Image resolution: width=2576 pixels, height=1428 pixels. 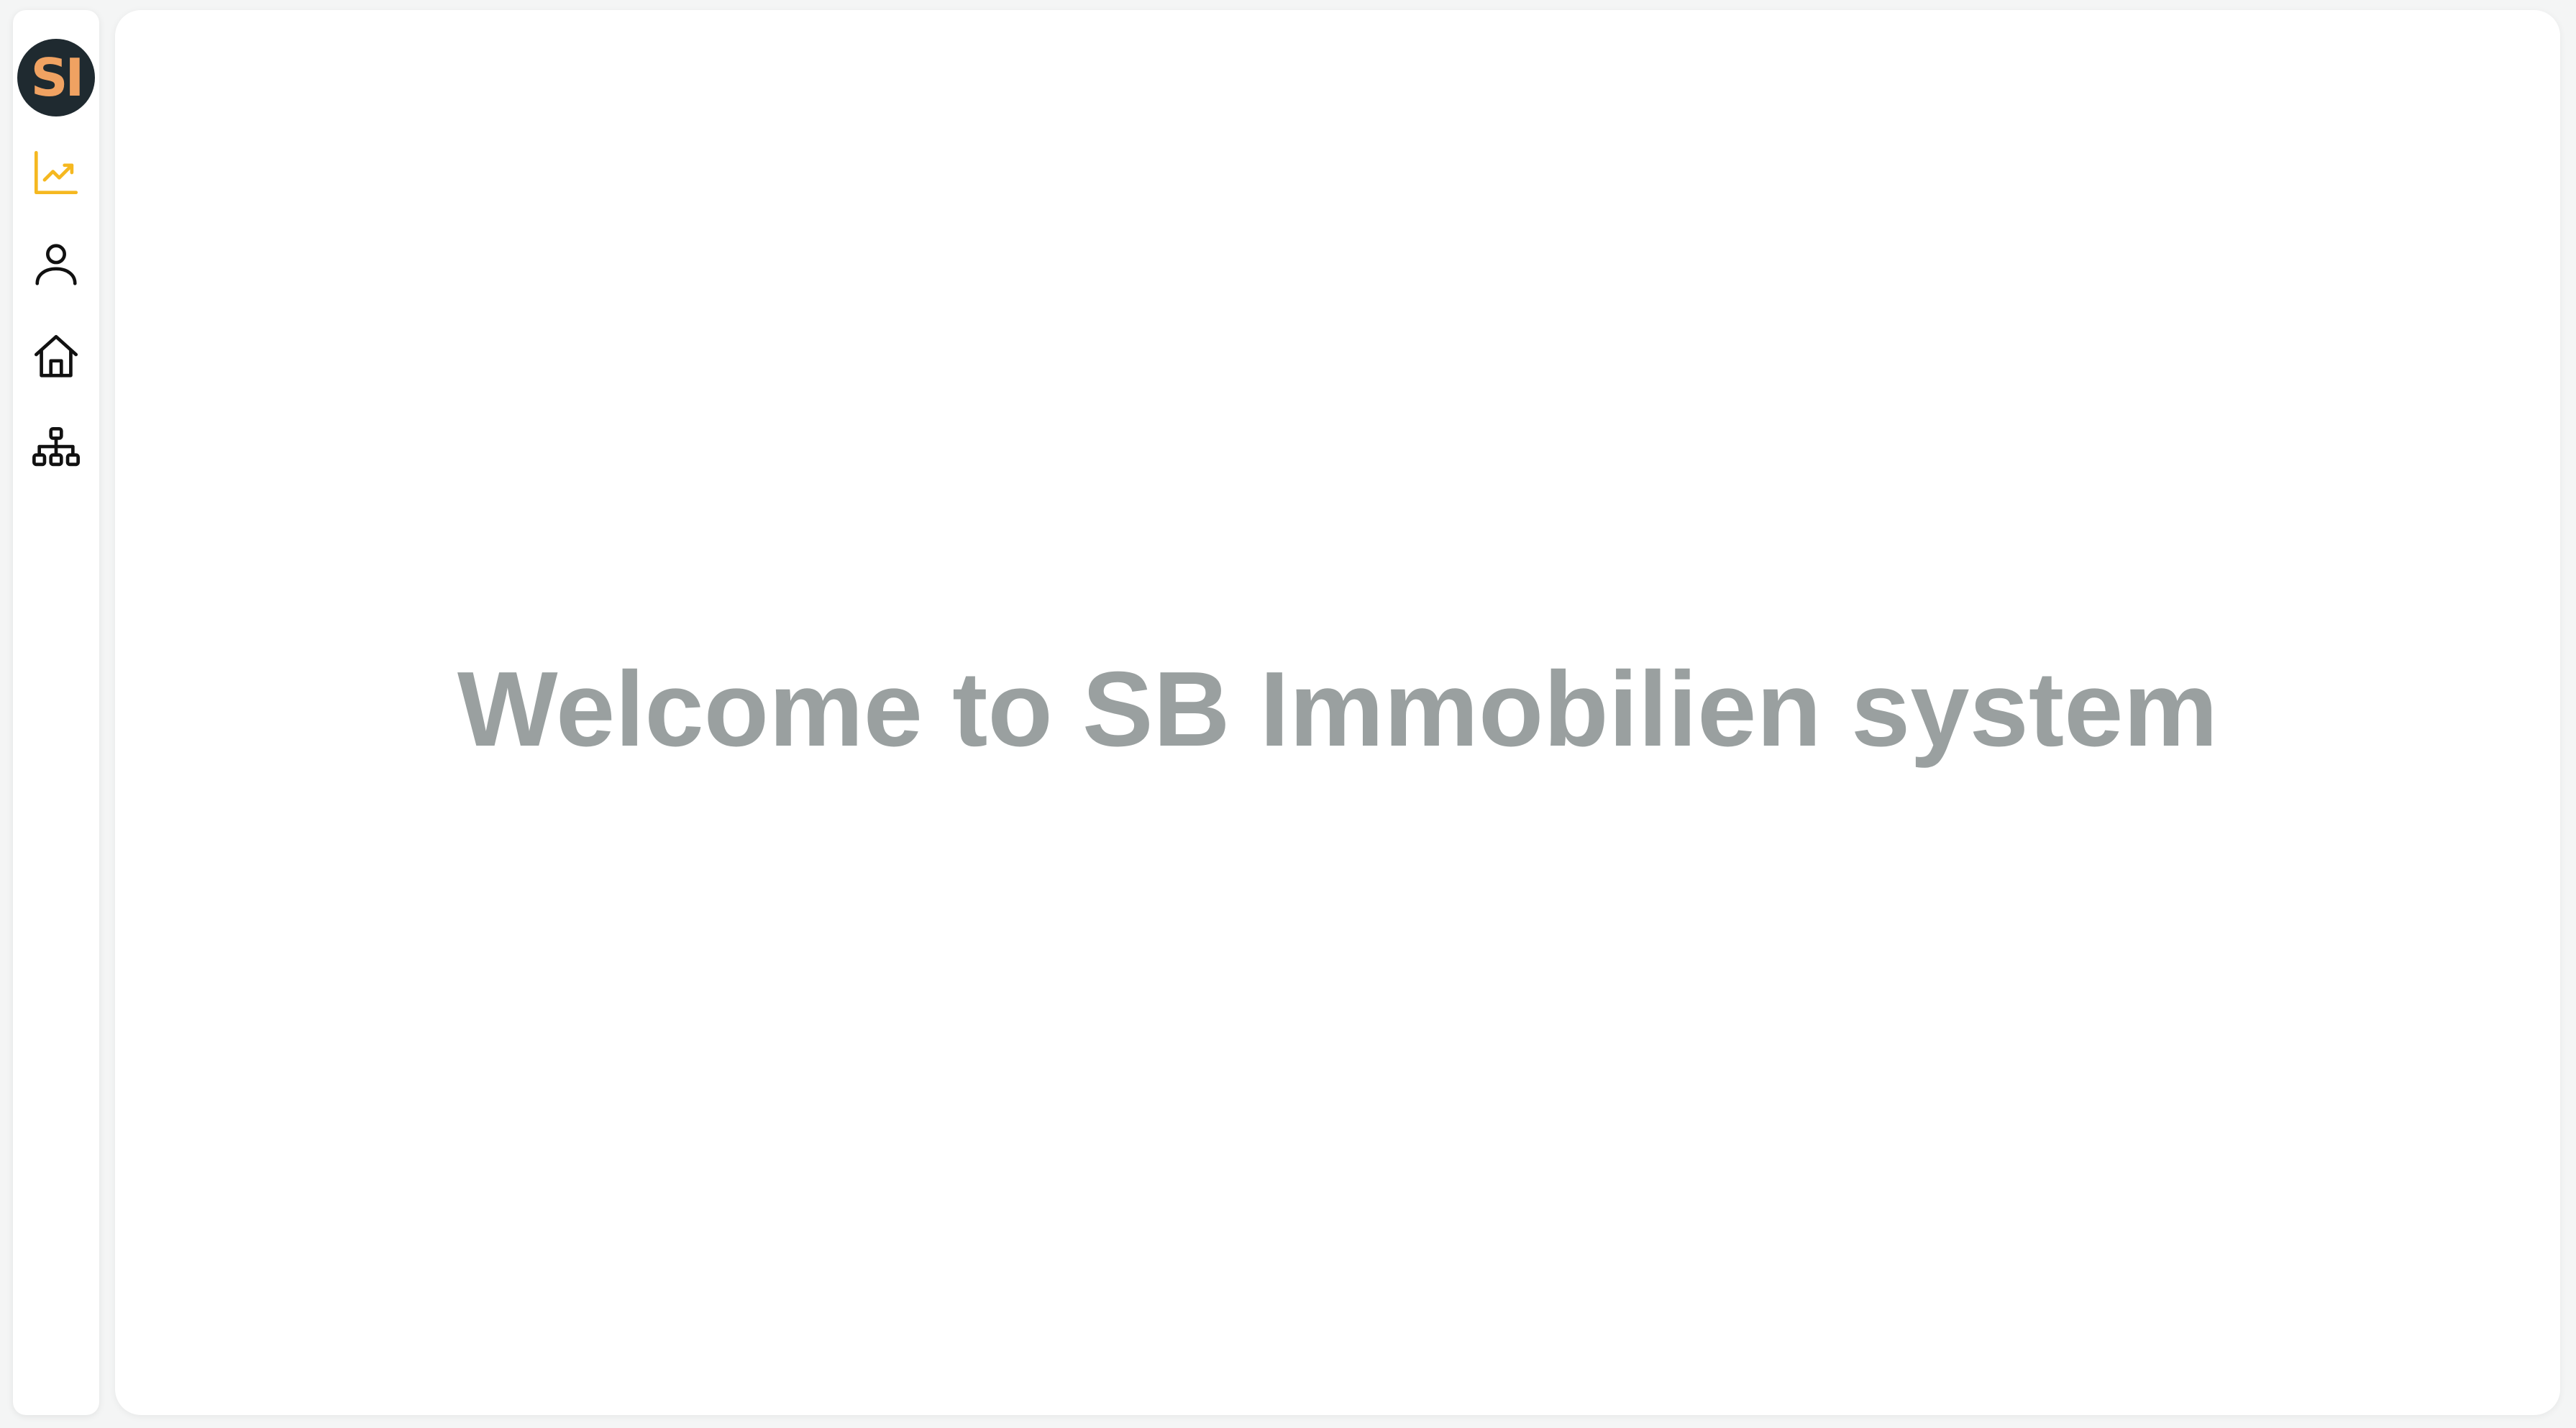 I want to click on welcome-heading: Welcome to SB Immobilien system, so click(x=1338, y=709).